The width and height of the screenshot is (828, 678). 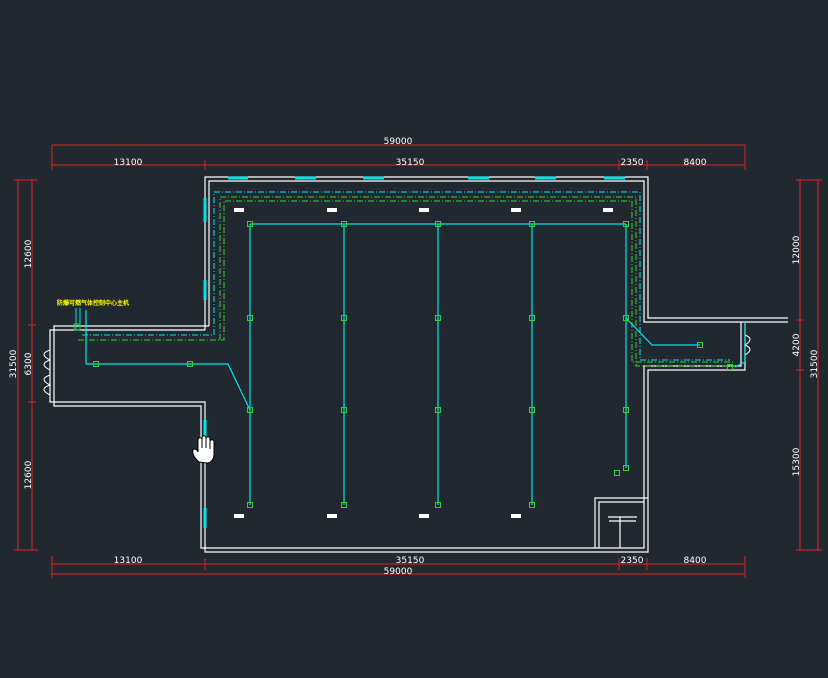 What do you see at coordinates (128, 163) in the screenshot?
I see `dim-top-seg-1: 13100` at bounding box center [128, 163].